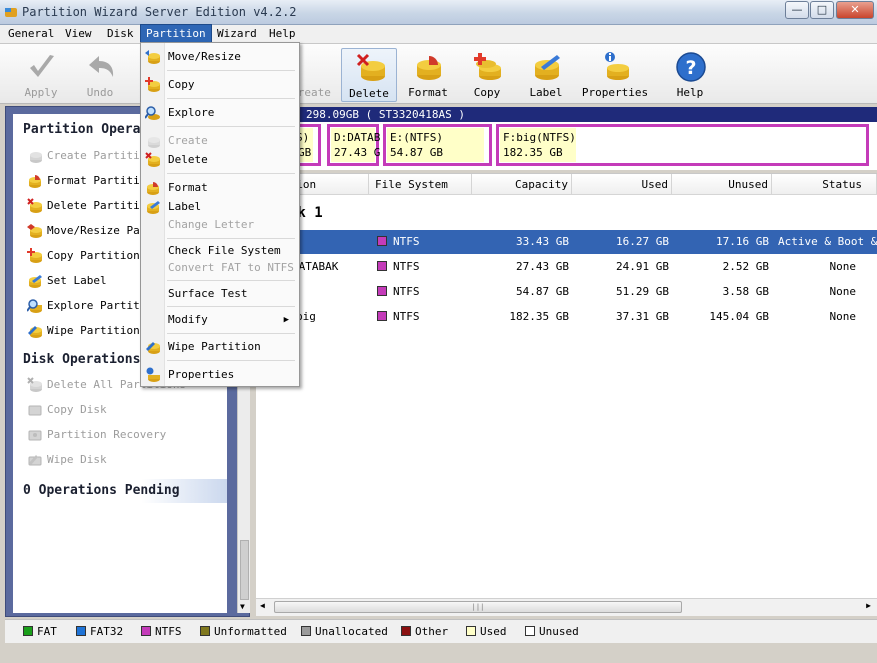 Image resolution: width=877 pixels, height=663 pixels. I want to click on wipe-disk-icon, so click(35, 460).